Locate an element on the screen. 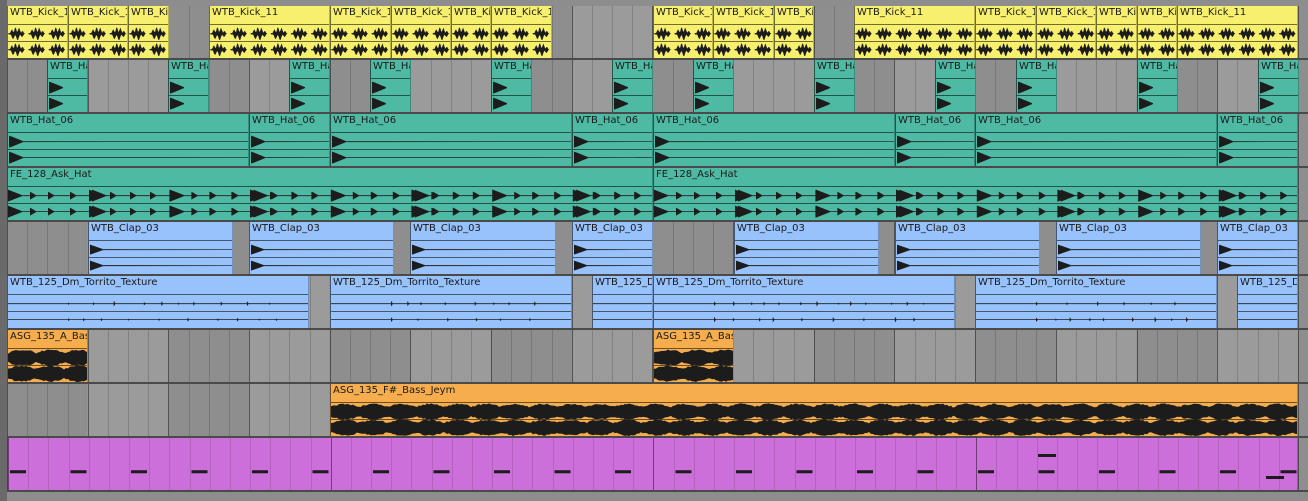 This screenshot has height=501, width=1308. track-header-edge is located at coordinates (3, 250).